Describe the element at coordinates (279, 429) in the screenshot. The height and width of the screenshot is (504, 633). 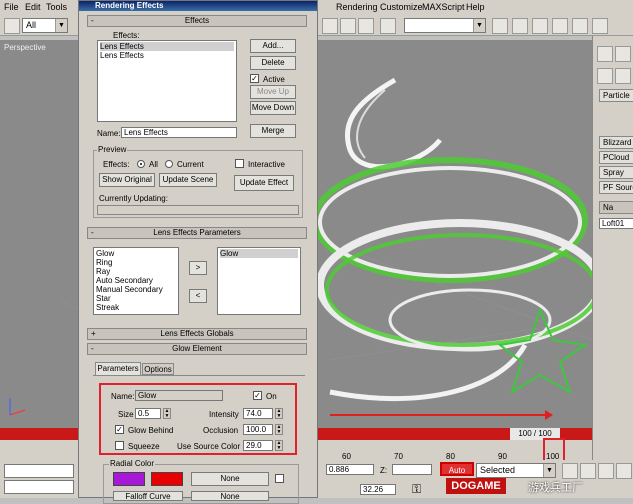
I see `occlusion-spinner: ▲ ▼` at that location.